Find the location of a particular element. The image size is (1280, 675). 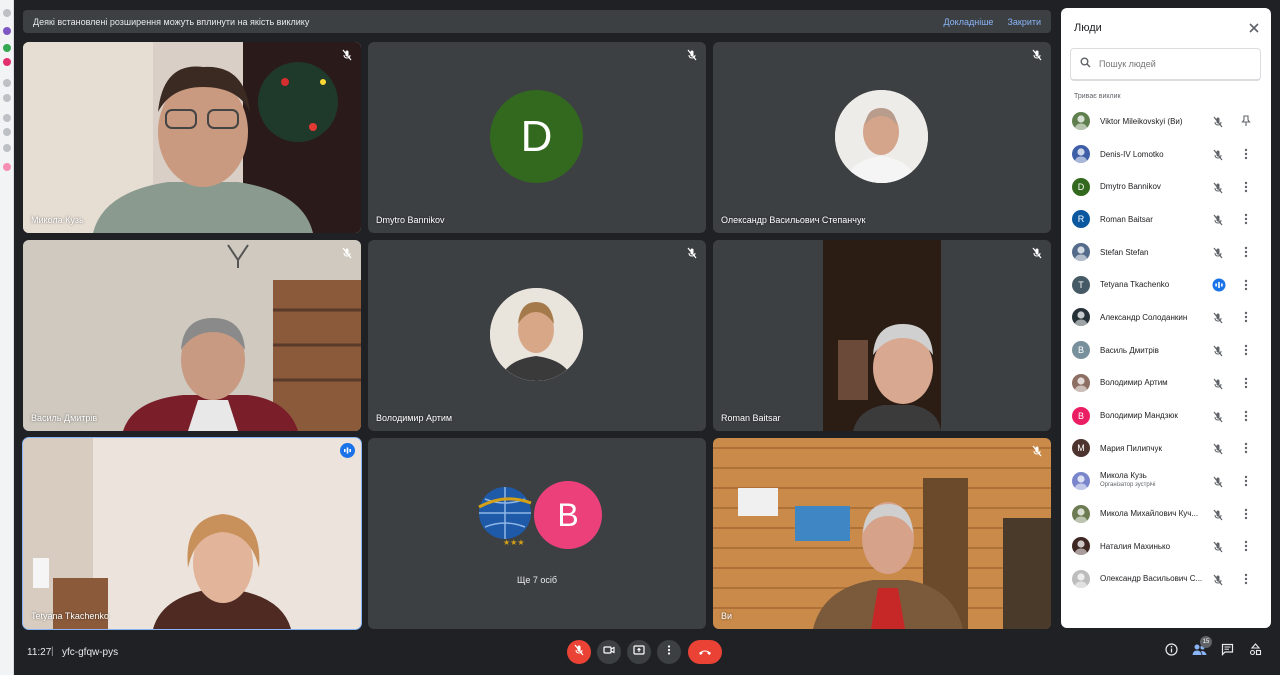

participant-row: Наталия Махинько is located at coordinates (1166, 546).